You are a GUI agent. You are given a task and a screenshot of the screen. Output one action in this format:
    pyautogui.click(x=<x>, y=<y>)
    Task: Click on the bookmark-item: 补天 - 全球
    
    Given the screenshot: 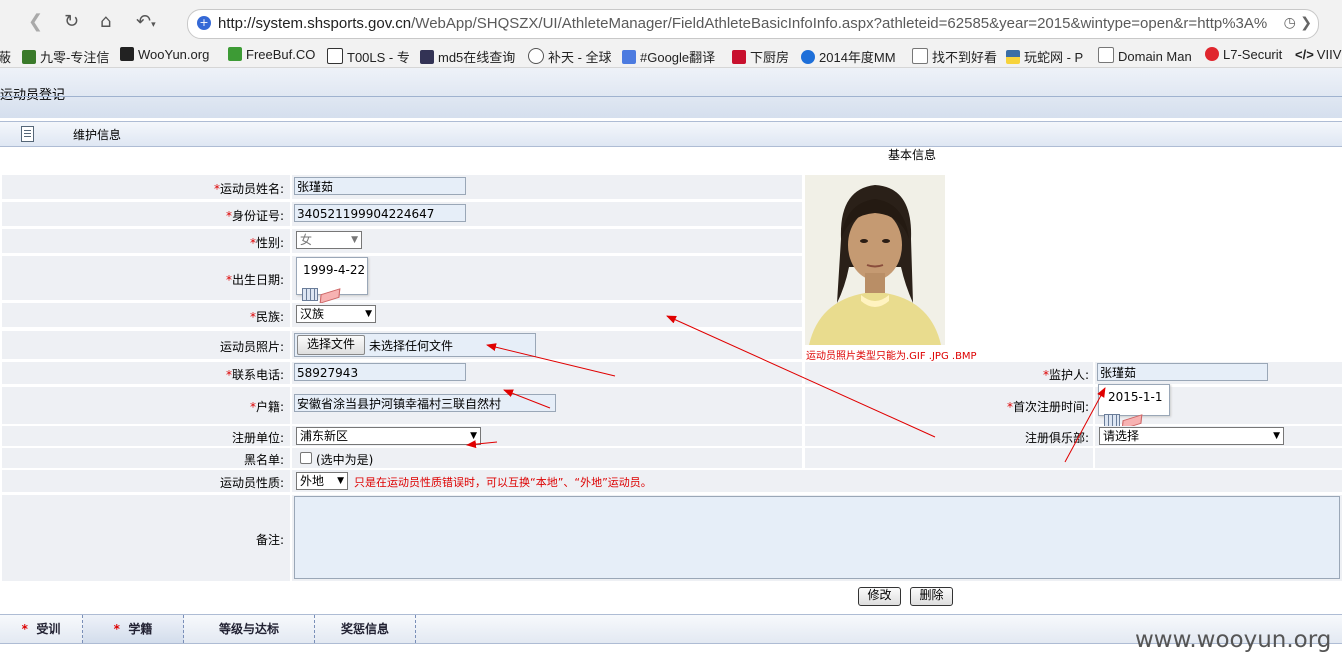 What is the action you would take?
    pyautogui.click(x=570, y=56)
    